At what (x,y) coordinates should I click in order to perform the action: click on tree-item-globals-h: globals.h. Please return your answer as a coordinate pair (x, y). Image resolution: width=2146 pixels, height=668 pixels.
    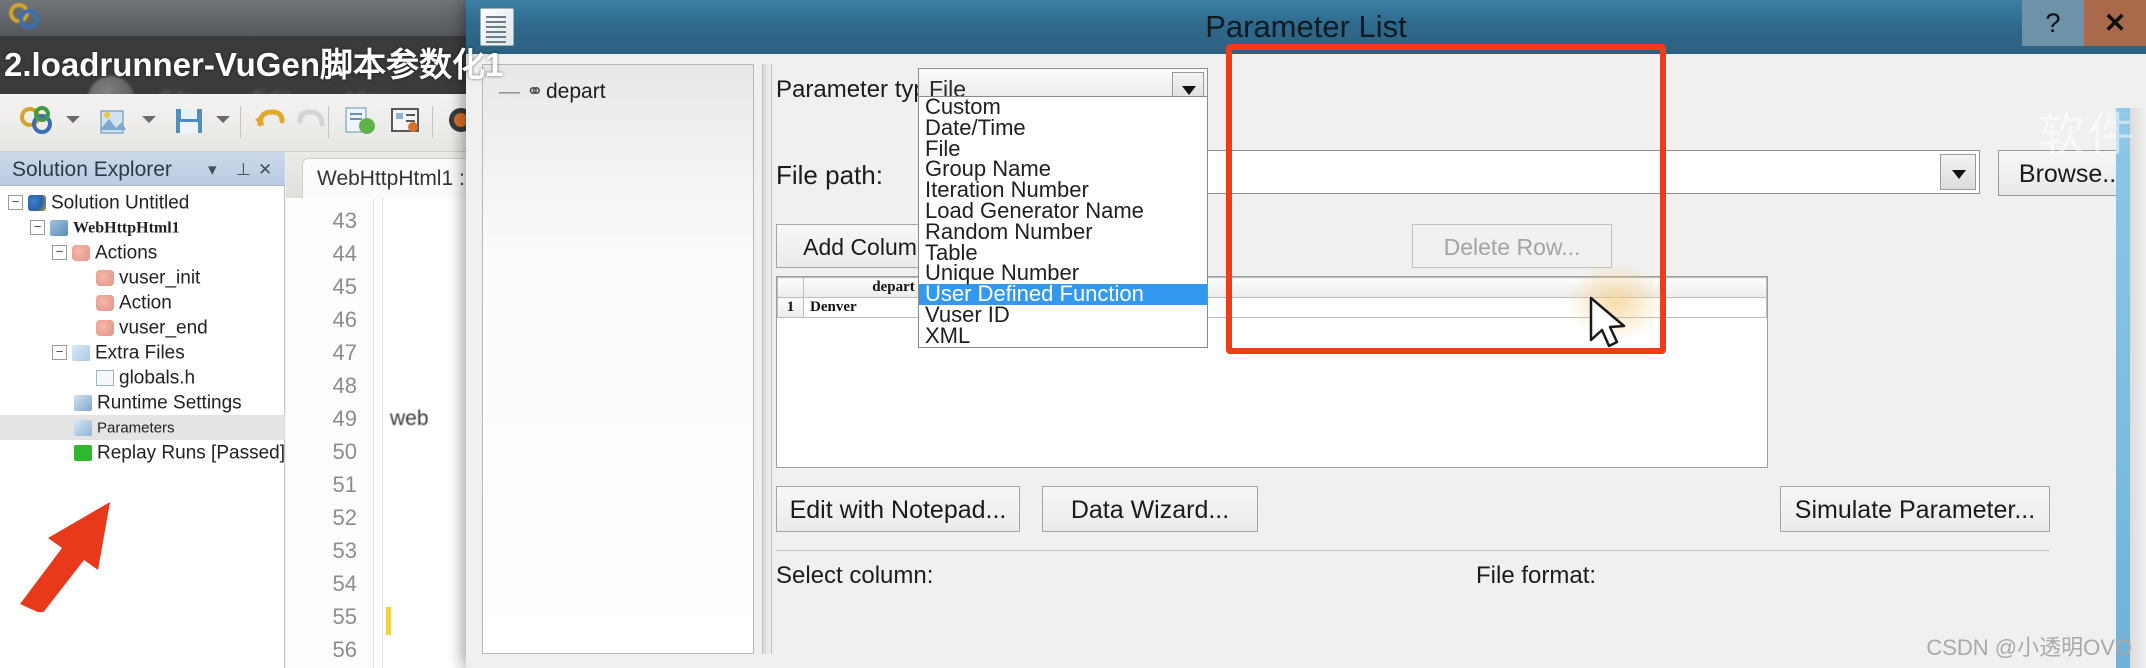
    Looking at the image, I should click on (142, 377).